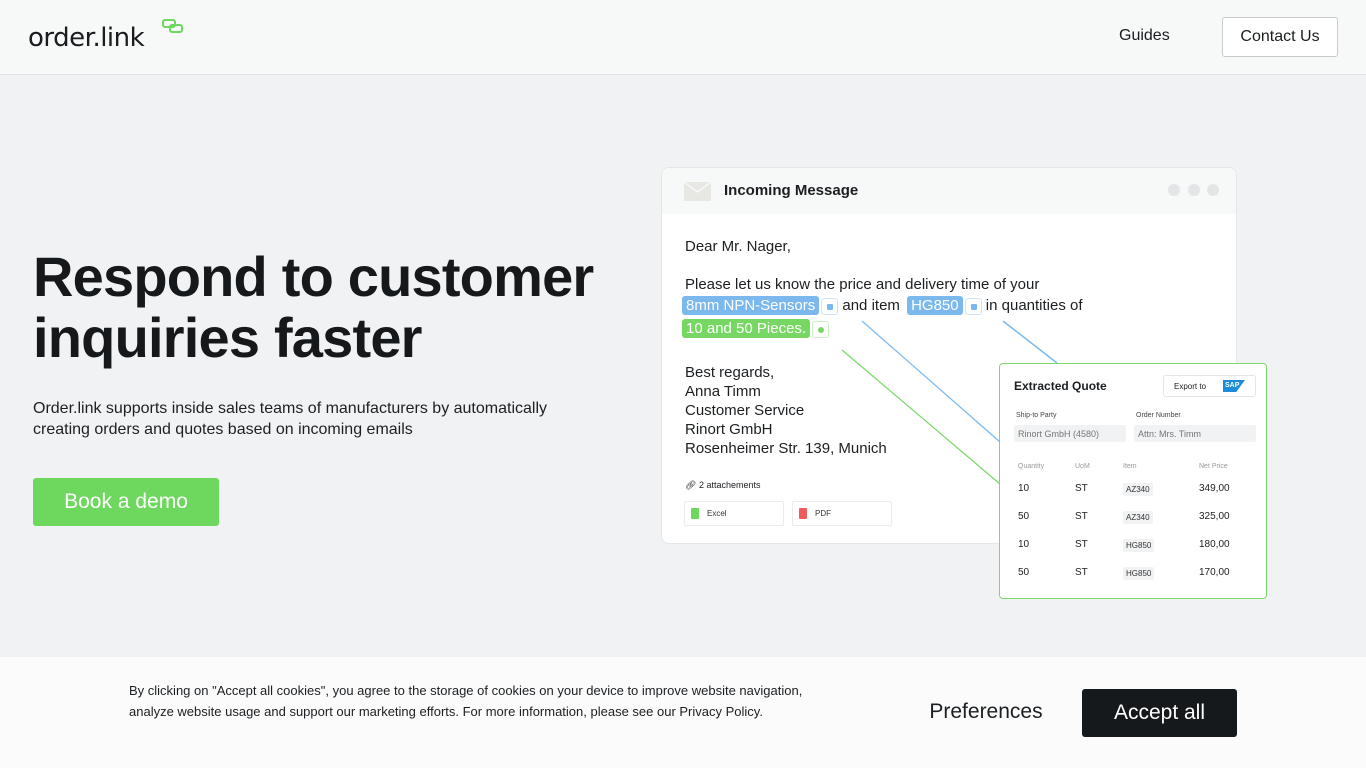  I want to click on preferences-button: Preferences, so click(986, 712).